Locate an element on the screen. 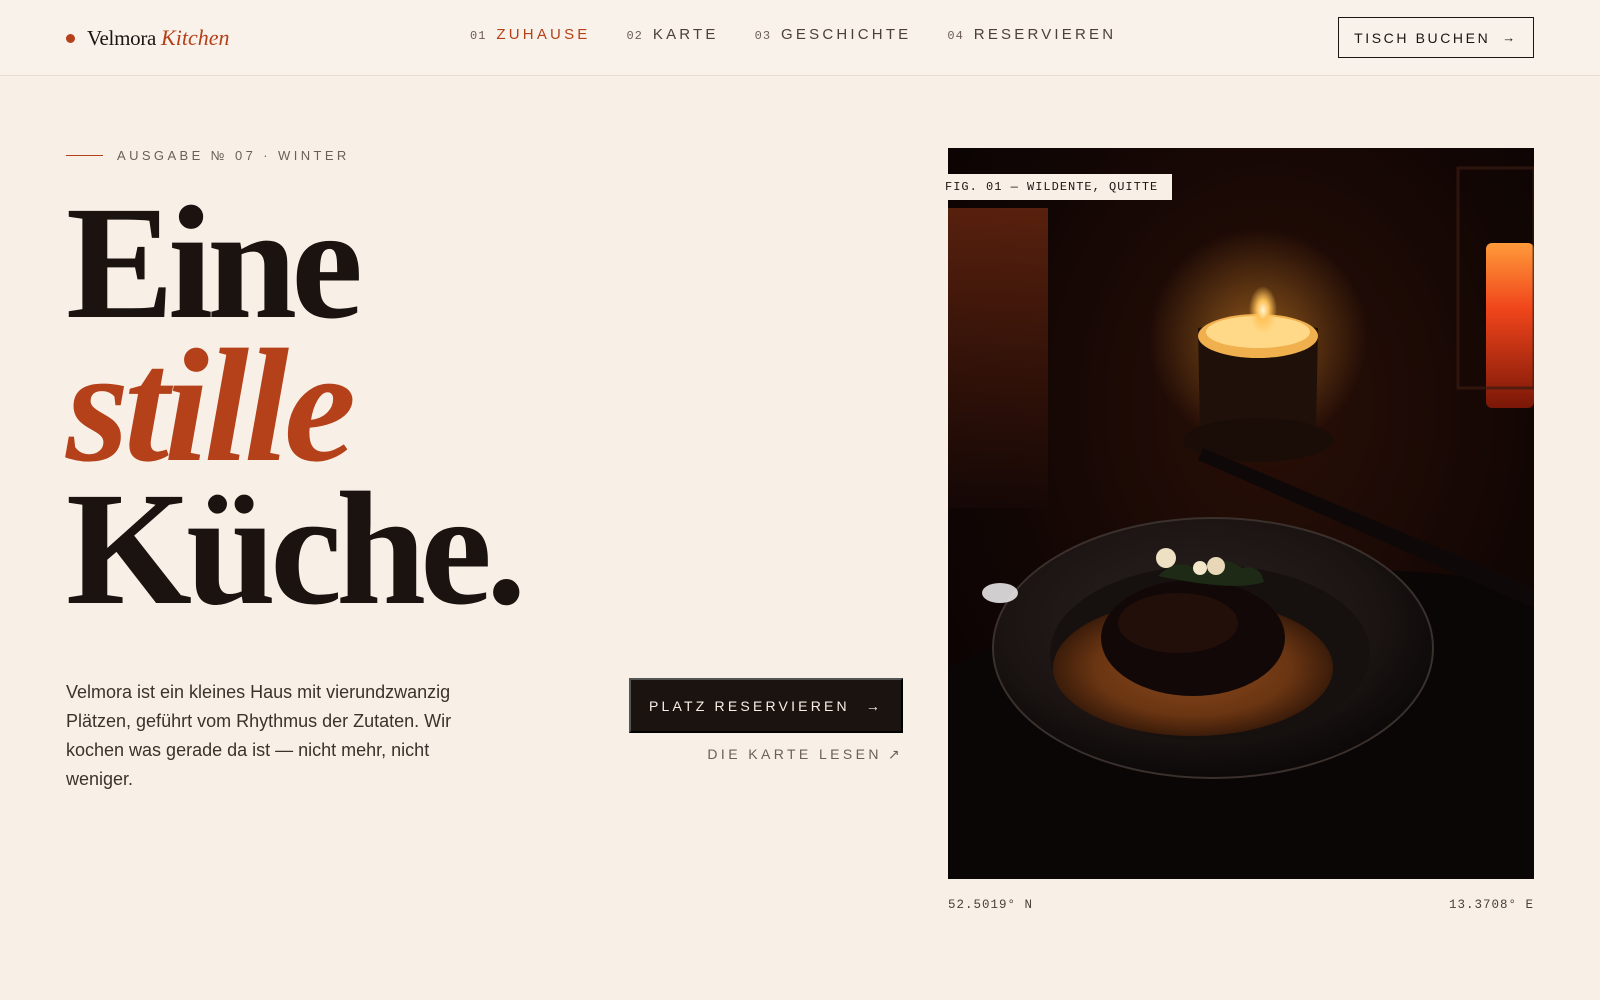 Image resolution: width=1600 pixels, height=1000 pixels. brand-name: Velmora is located at coordinates (122, 37).